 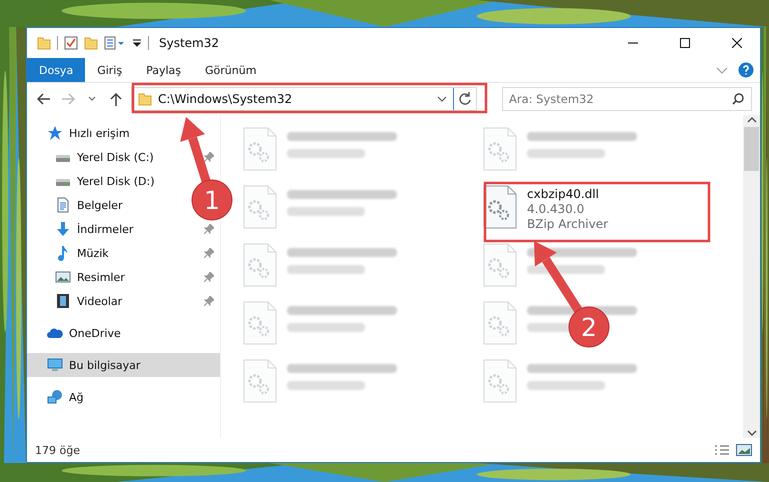 I want to click on new-folder-icon, so click(x=91, y=43).